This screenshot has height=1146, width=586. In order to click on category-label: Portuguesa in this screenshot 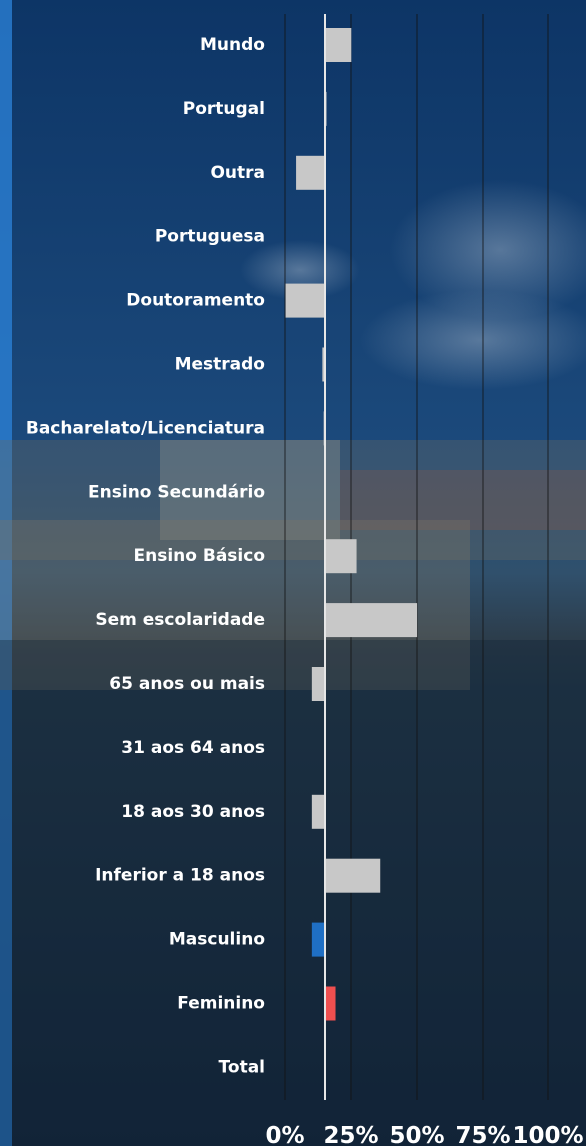, I will do `click(210, 237)`.